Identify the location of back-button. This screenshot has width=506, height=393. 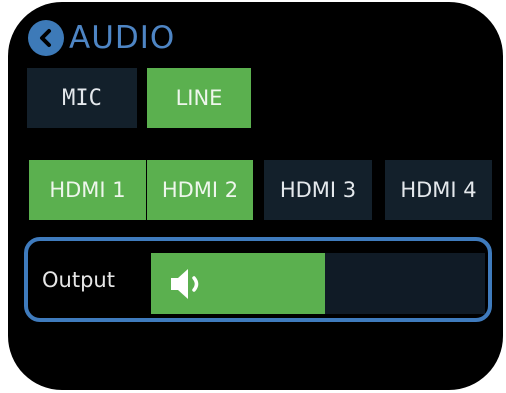
(46, 38).